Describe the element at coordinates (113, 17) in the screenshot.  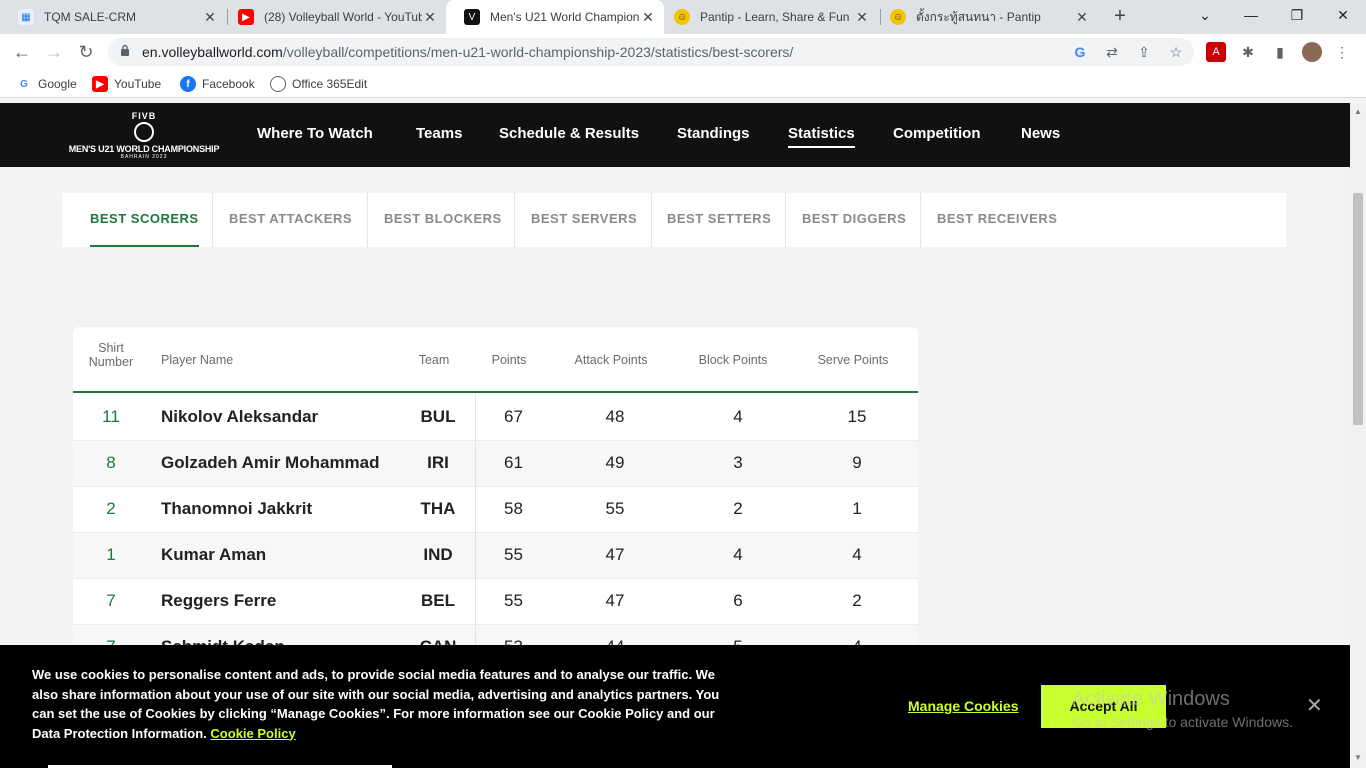
I see `browser-tab-tqm: ▦ TQM SALE-CRM ✕` at that location.